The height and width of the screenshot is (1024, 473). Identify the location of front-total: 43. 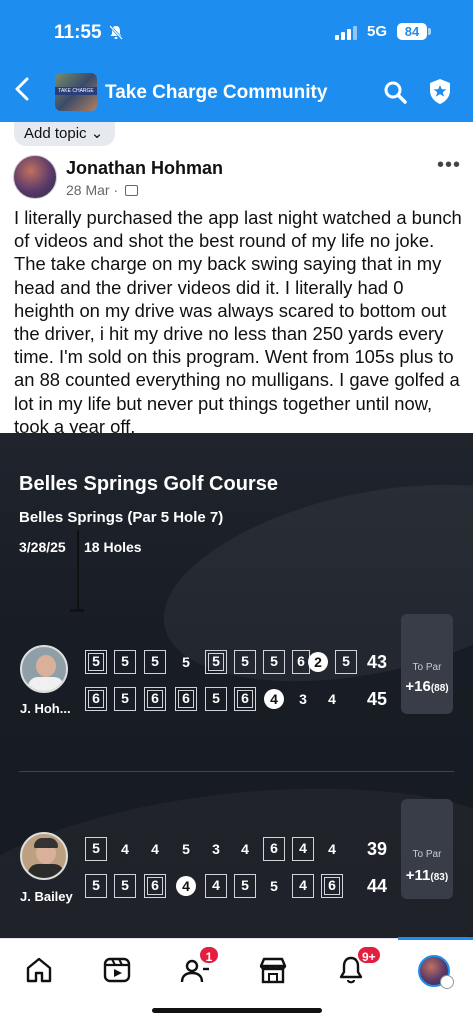
(377, 662).